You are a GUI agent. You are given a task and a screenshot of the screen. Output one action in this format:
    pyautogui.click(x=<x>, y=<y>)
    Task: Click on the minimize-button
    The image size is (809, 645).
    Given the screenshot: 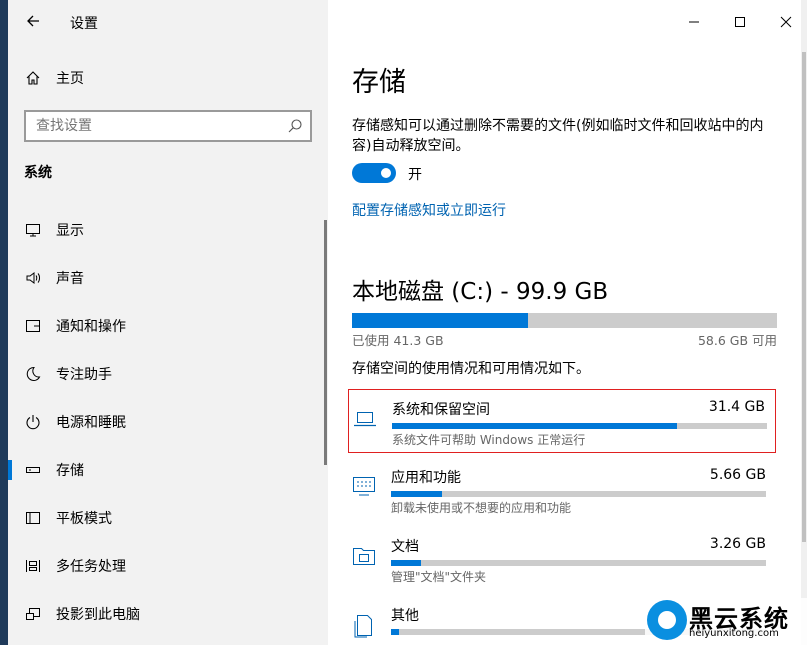 What is the action you would take?
    pyautogui.click(x=694, y=22)
    